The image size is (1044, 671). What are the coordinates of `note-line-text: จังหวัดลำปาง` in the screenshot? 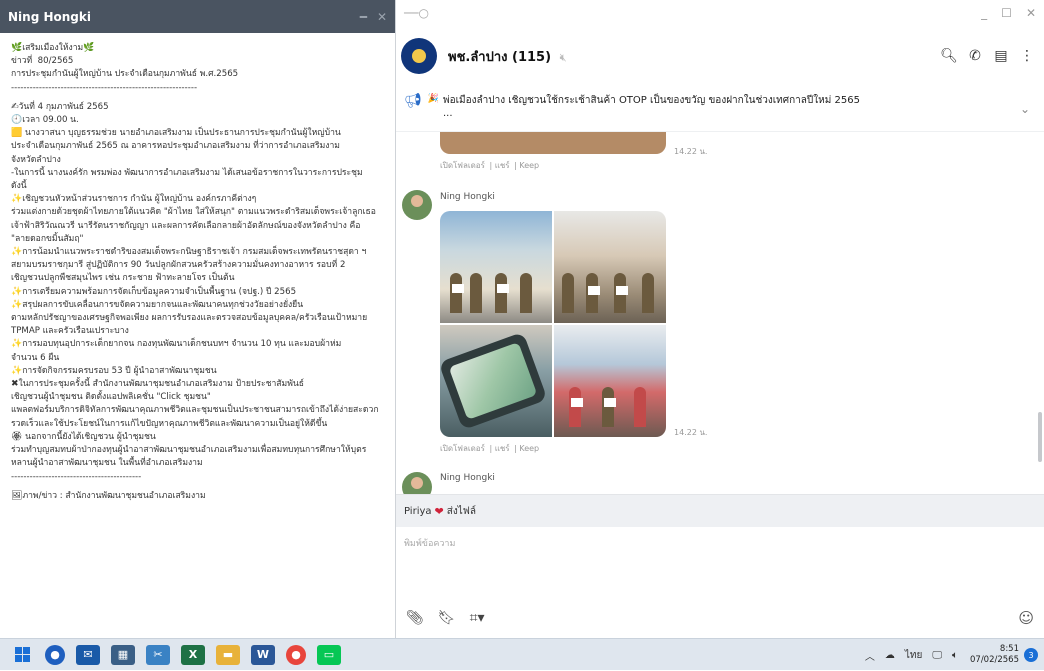 It's located at (36, 159).